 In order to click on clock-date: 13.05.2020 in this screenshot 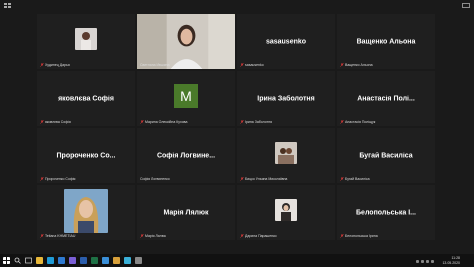, I will do `click(451, 263)`.